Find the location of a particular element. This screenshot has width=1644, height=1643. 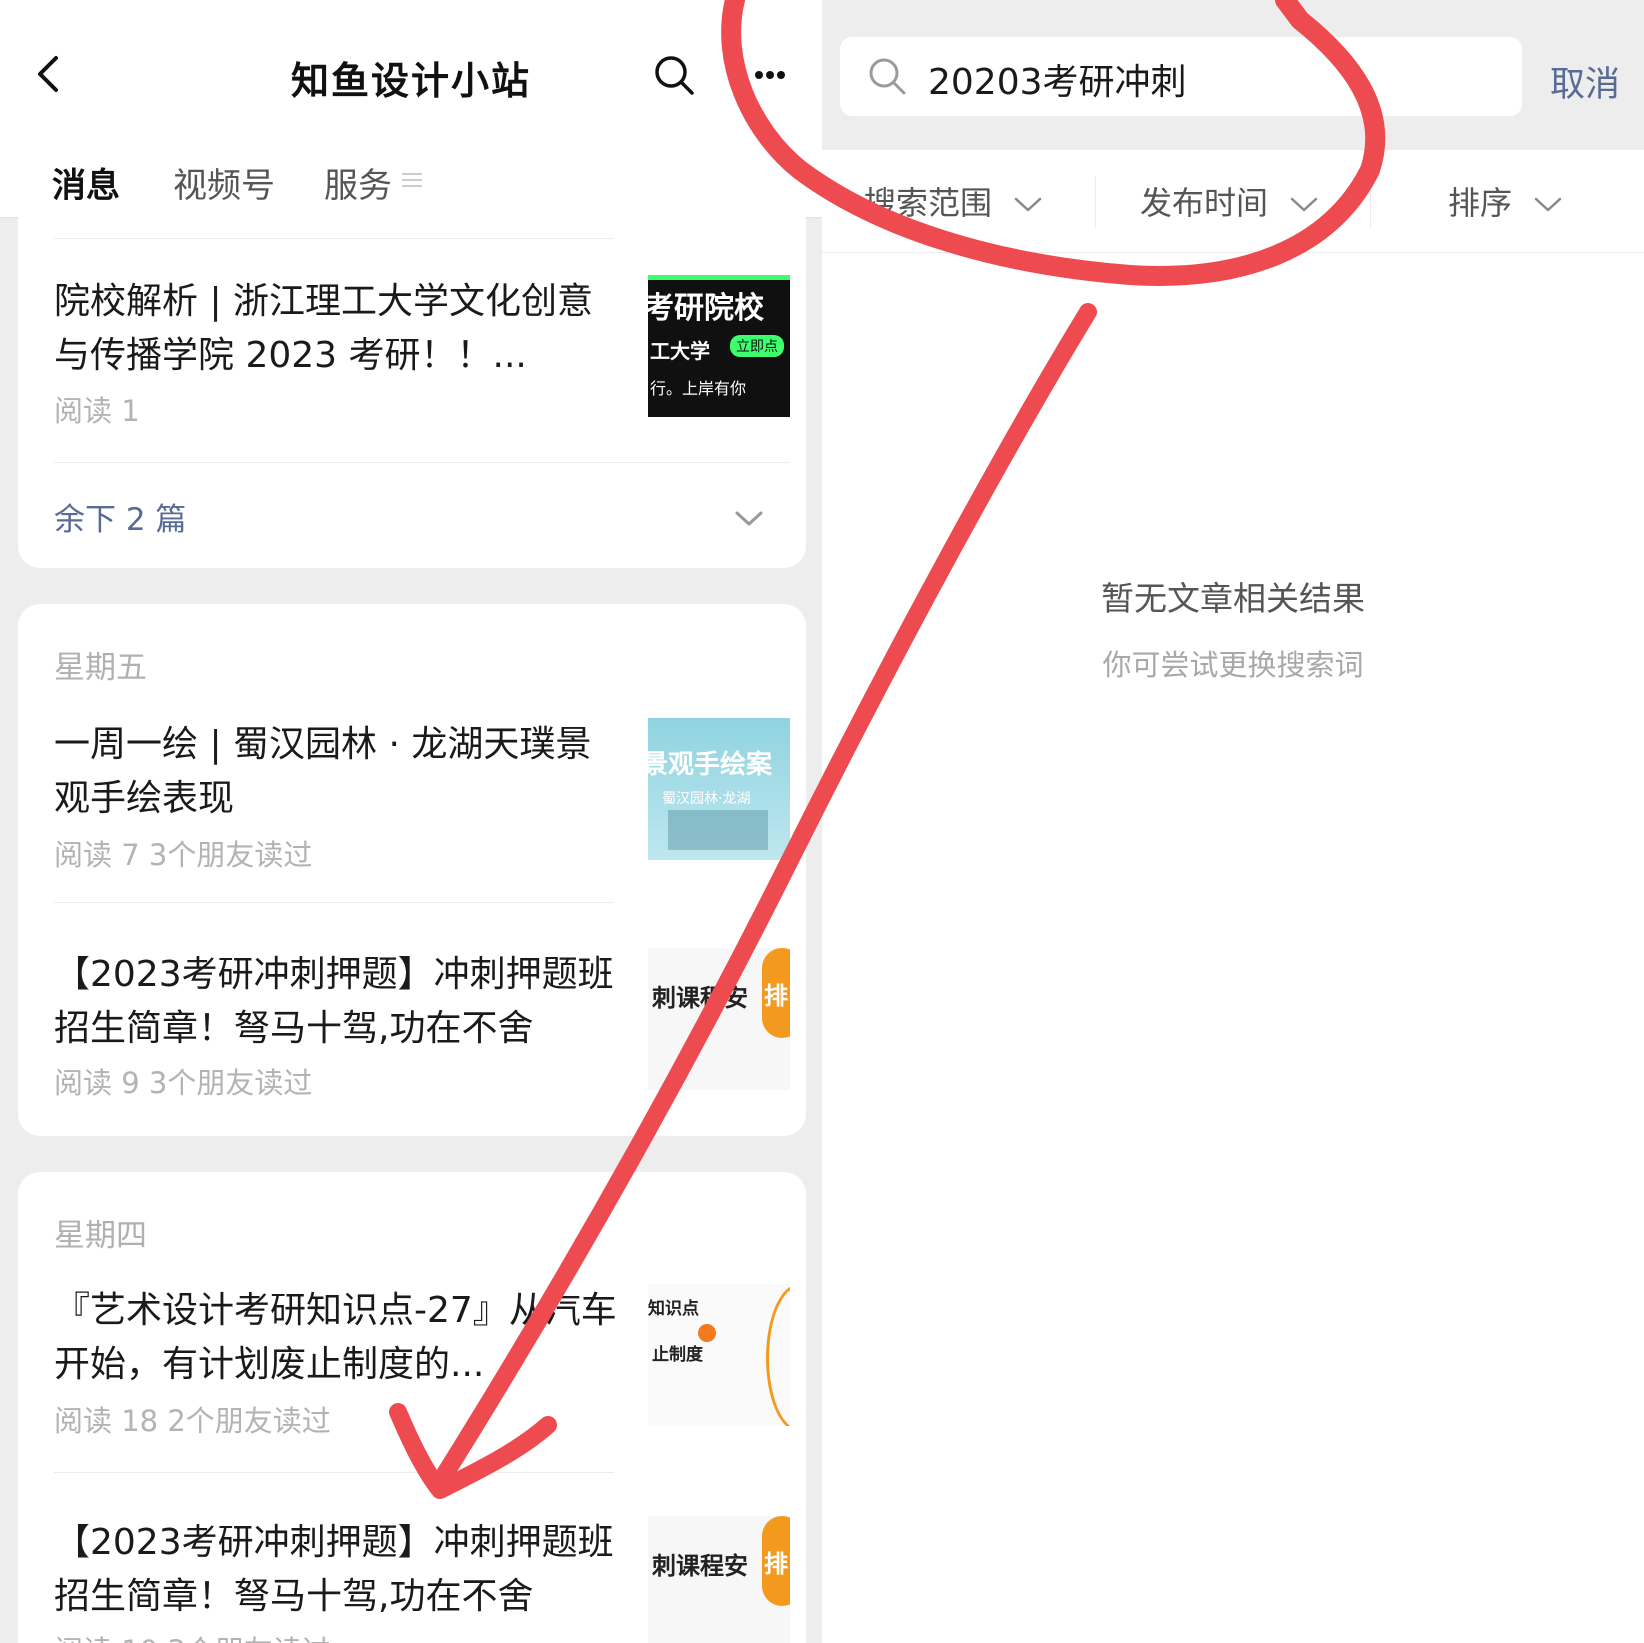

cancel-button: 取消 is located at coordinates (1585, 81).